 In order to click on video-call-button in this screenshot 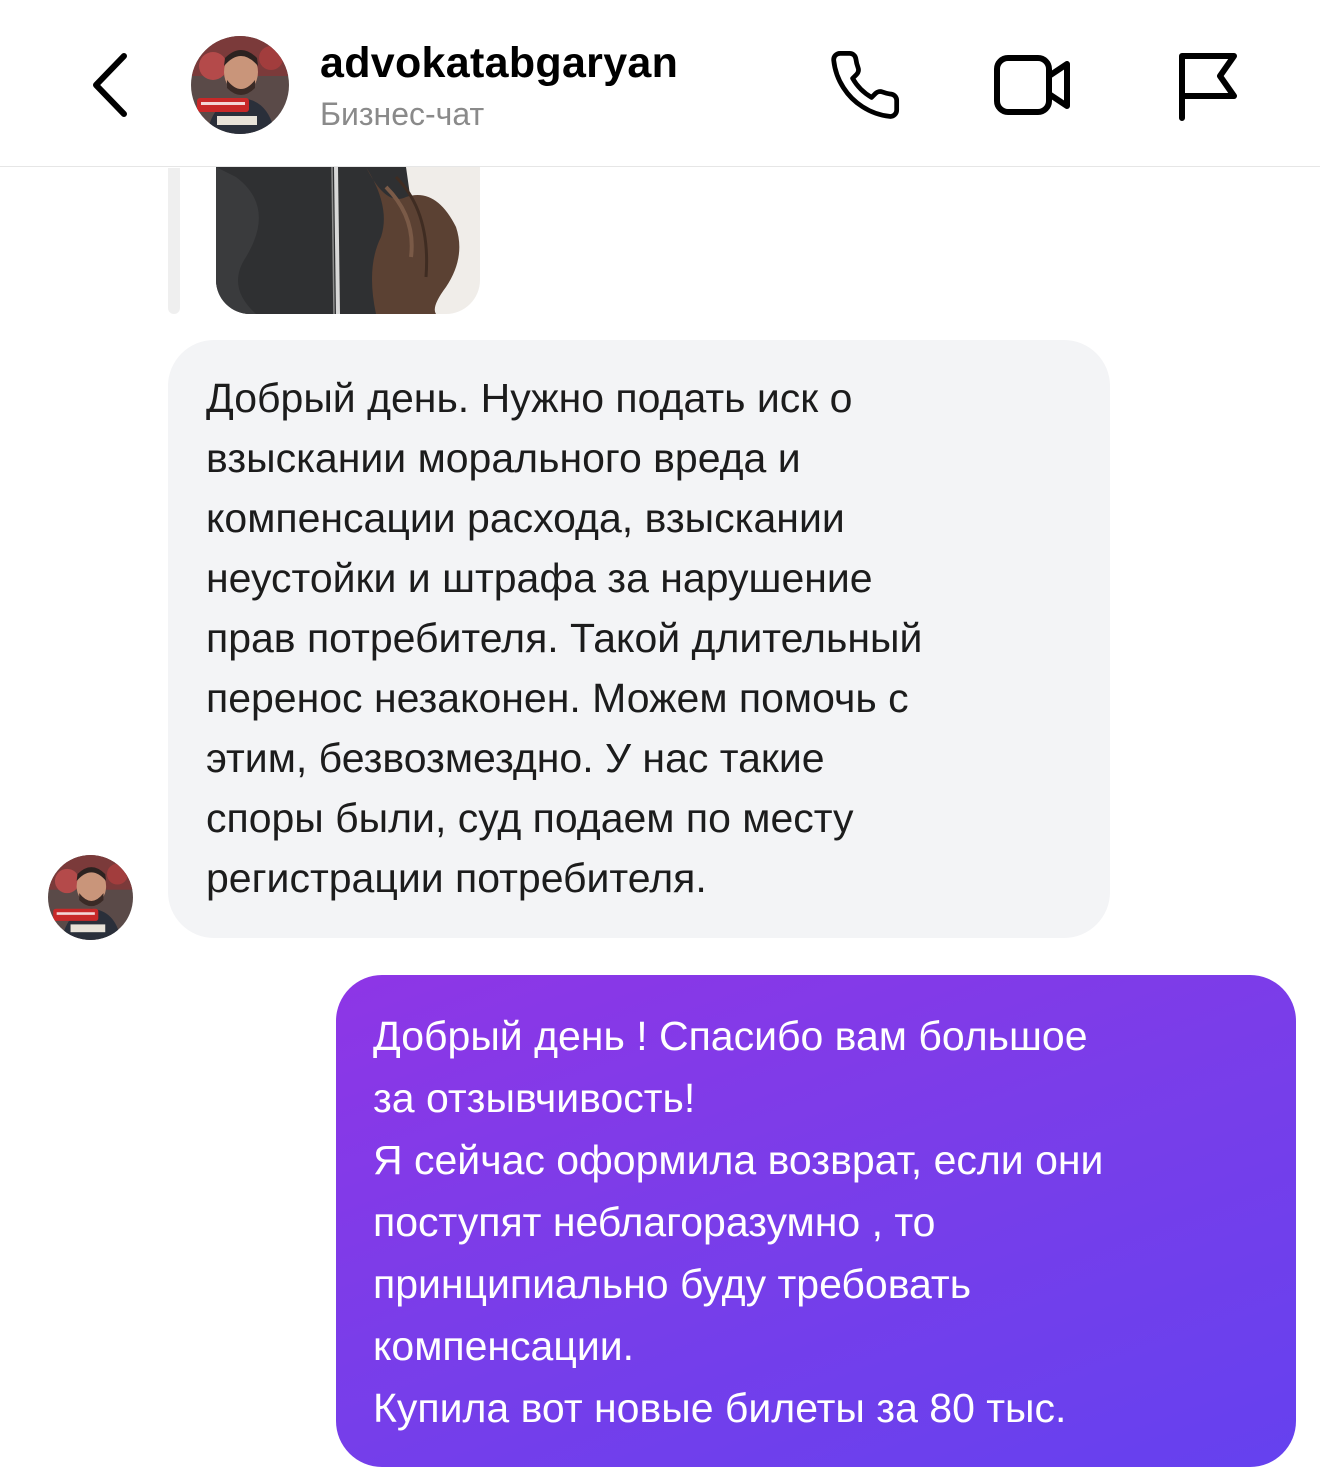, I will do `click(1033, 85)`.